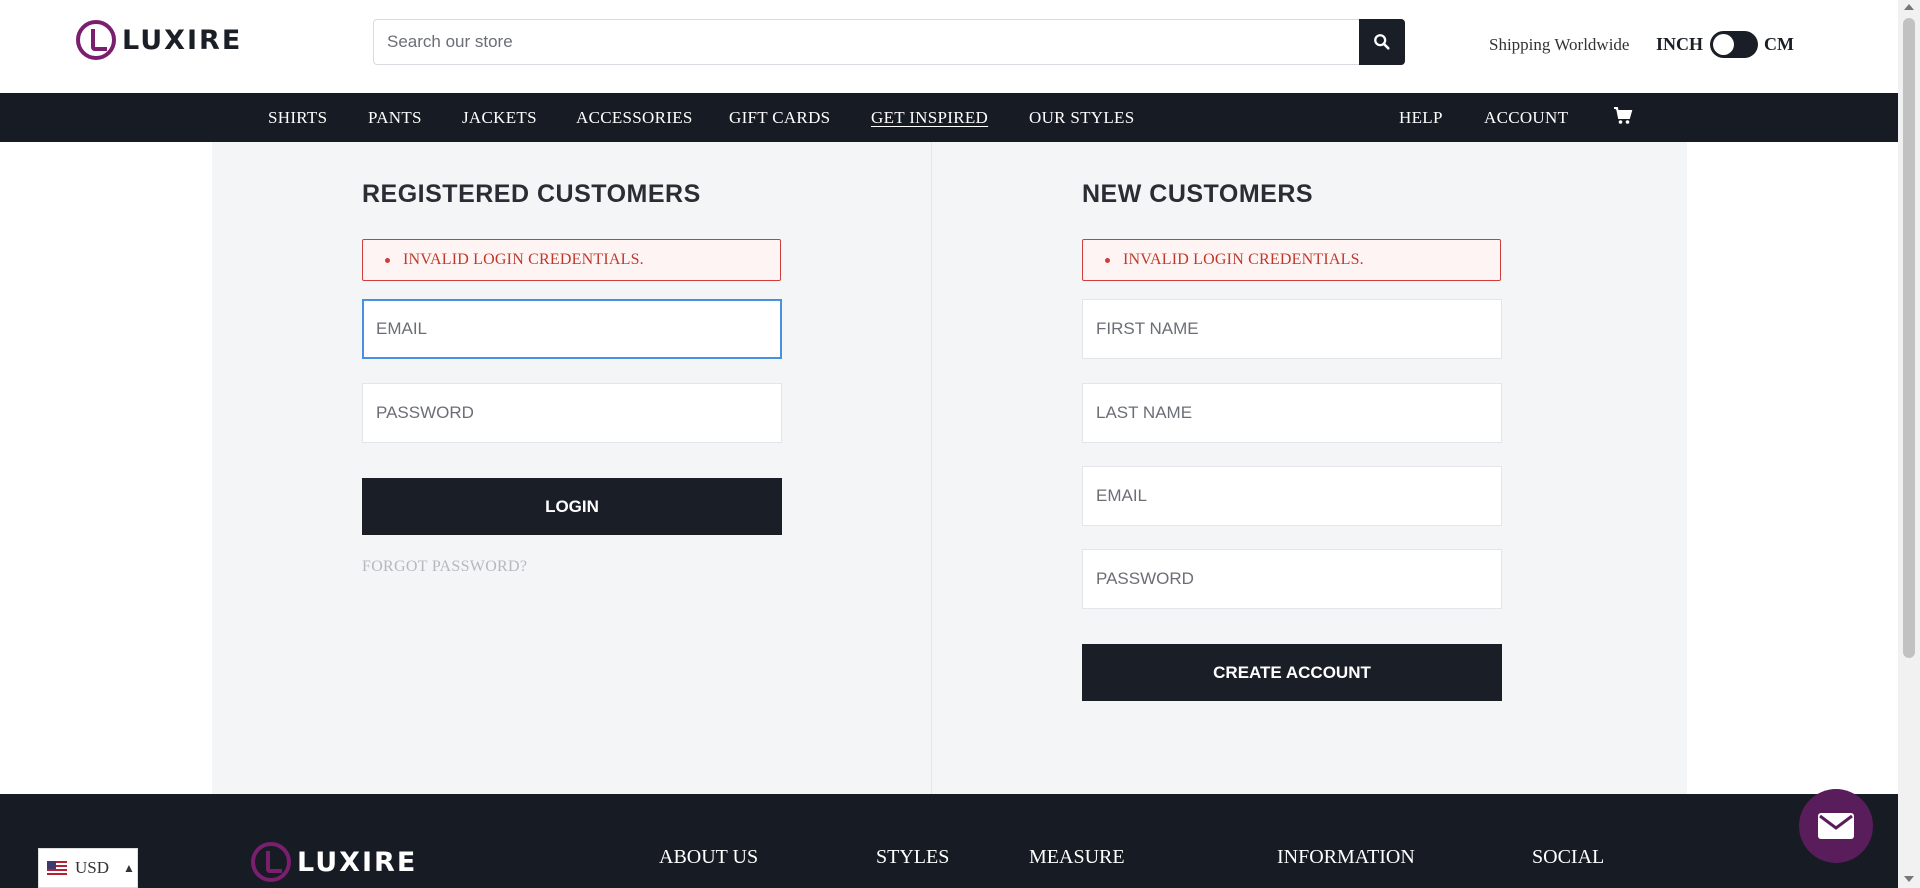  I want to click on new-customers-title: NEW CUSTOMERS, so click(1198, 194).